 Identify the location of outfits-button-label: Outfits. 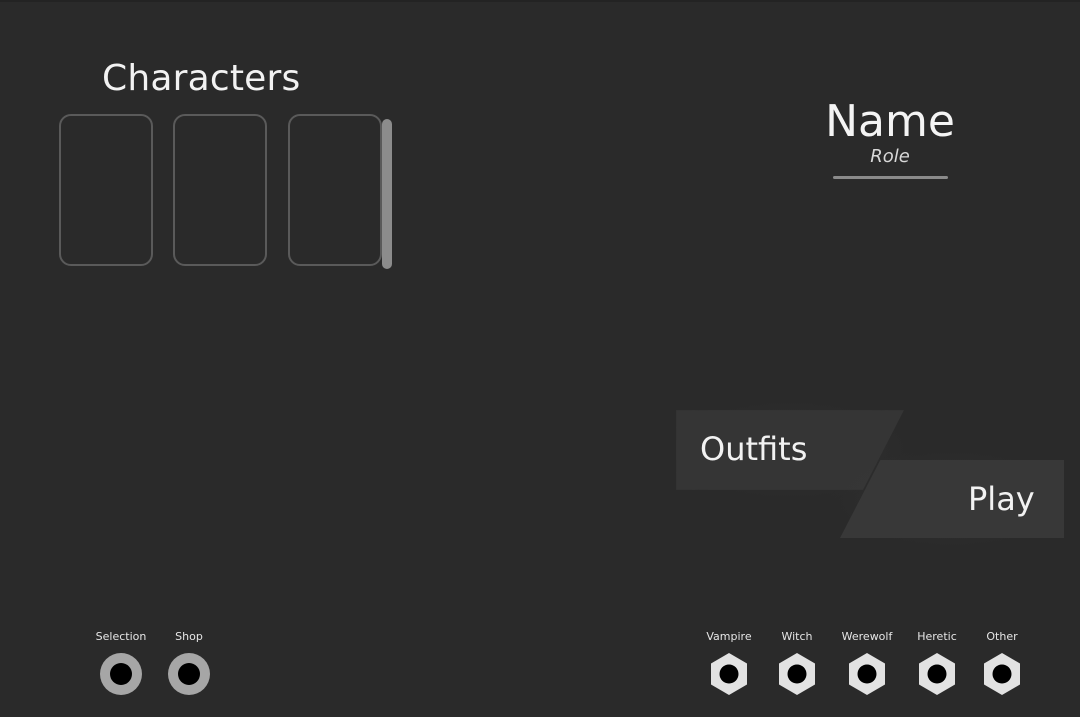
(754, 449).